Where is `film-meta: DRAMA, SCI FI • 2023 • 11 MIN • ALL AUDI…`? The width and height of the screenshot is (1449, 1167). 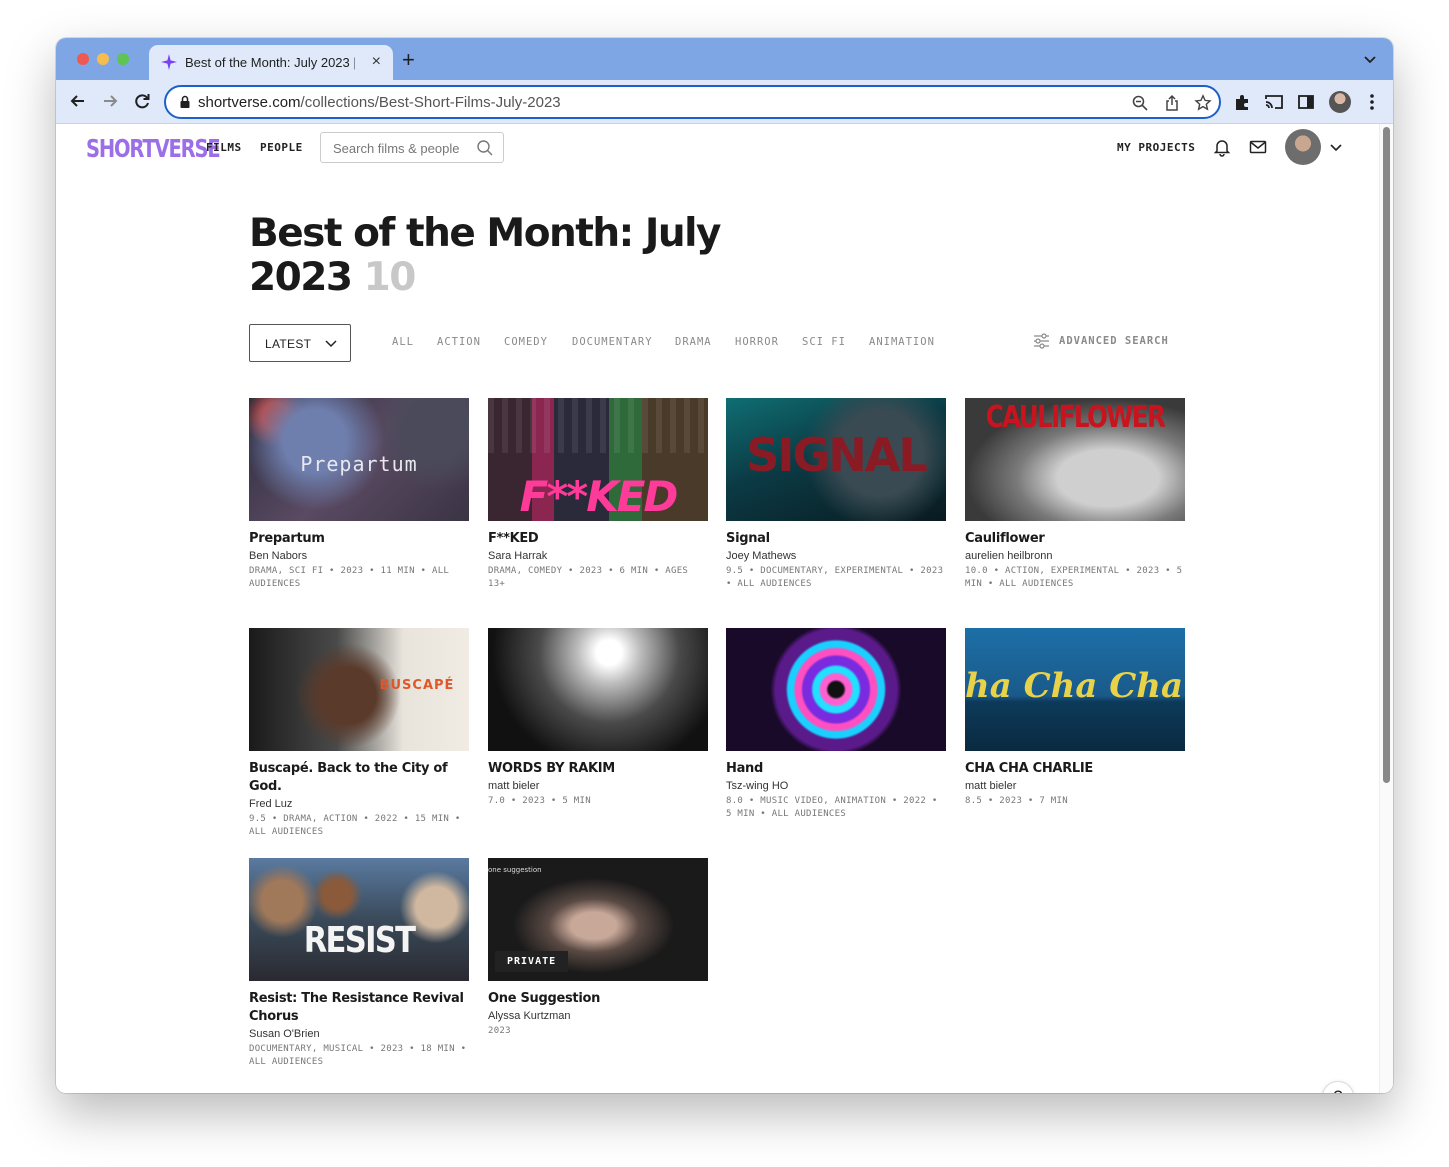
film-meta: DRAMA, SCI FI • 2023 • 11 MIN • ALL AUDI… is located at coordinates (349, 577).